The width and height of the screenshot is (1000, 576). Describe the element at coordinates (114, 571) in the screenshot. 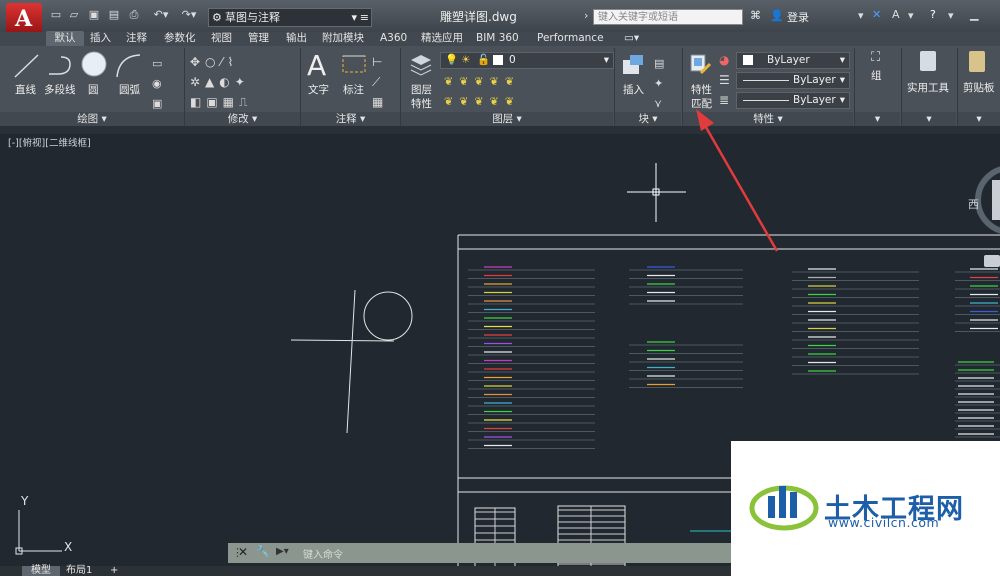

I see `new-layout-button: +` at that location.